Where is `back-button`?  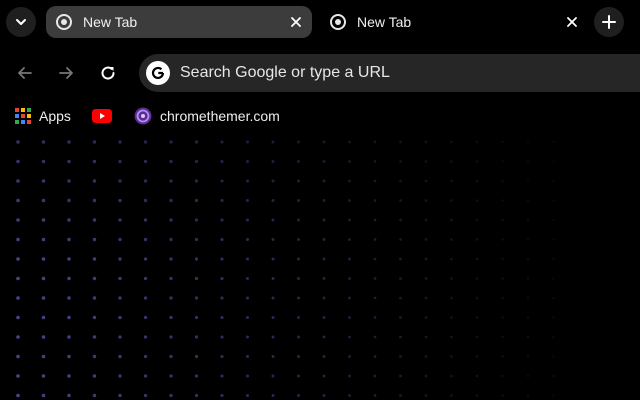
back-button is located at coordinates (25, 73).